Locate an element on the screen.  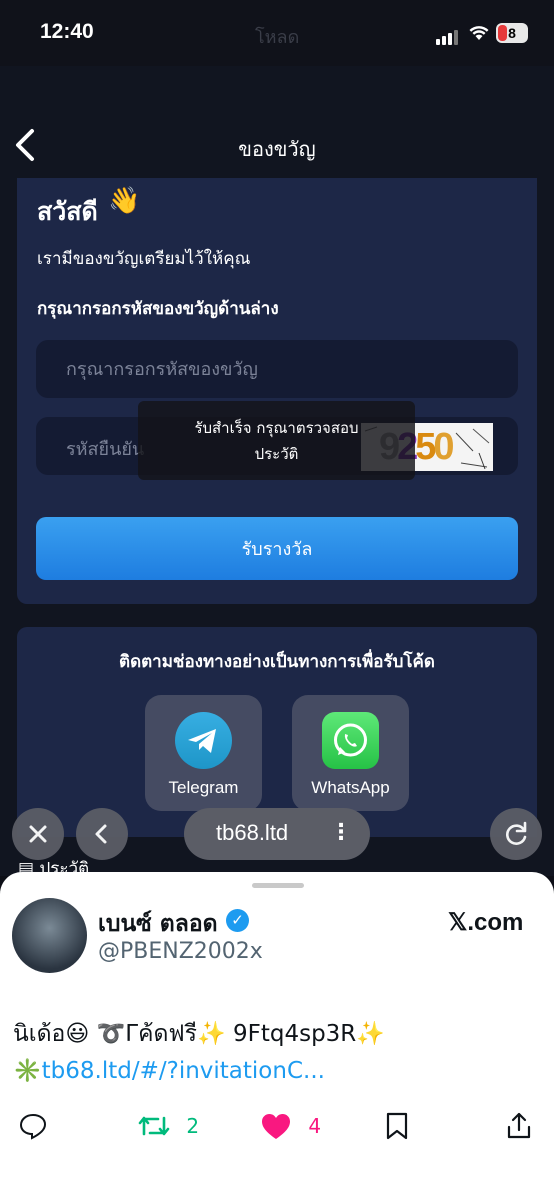
chevron-left-icon is located at coordinates (101, 834).